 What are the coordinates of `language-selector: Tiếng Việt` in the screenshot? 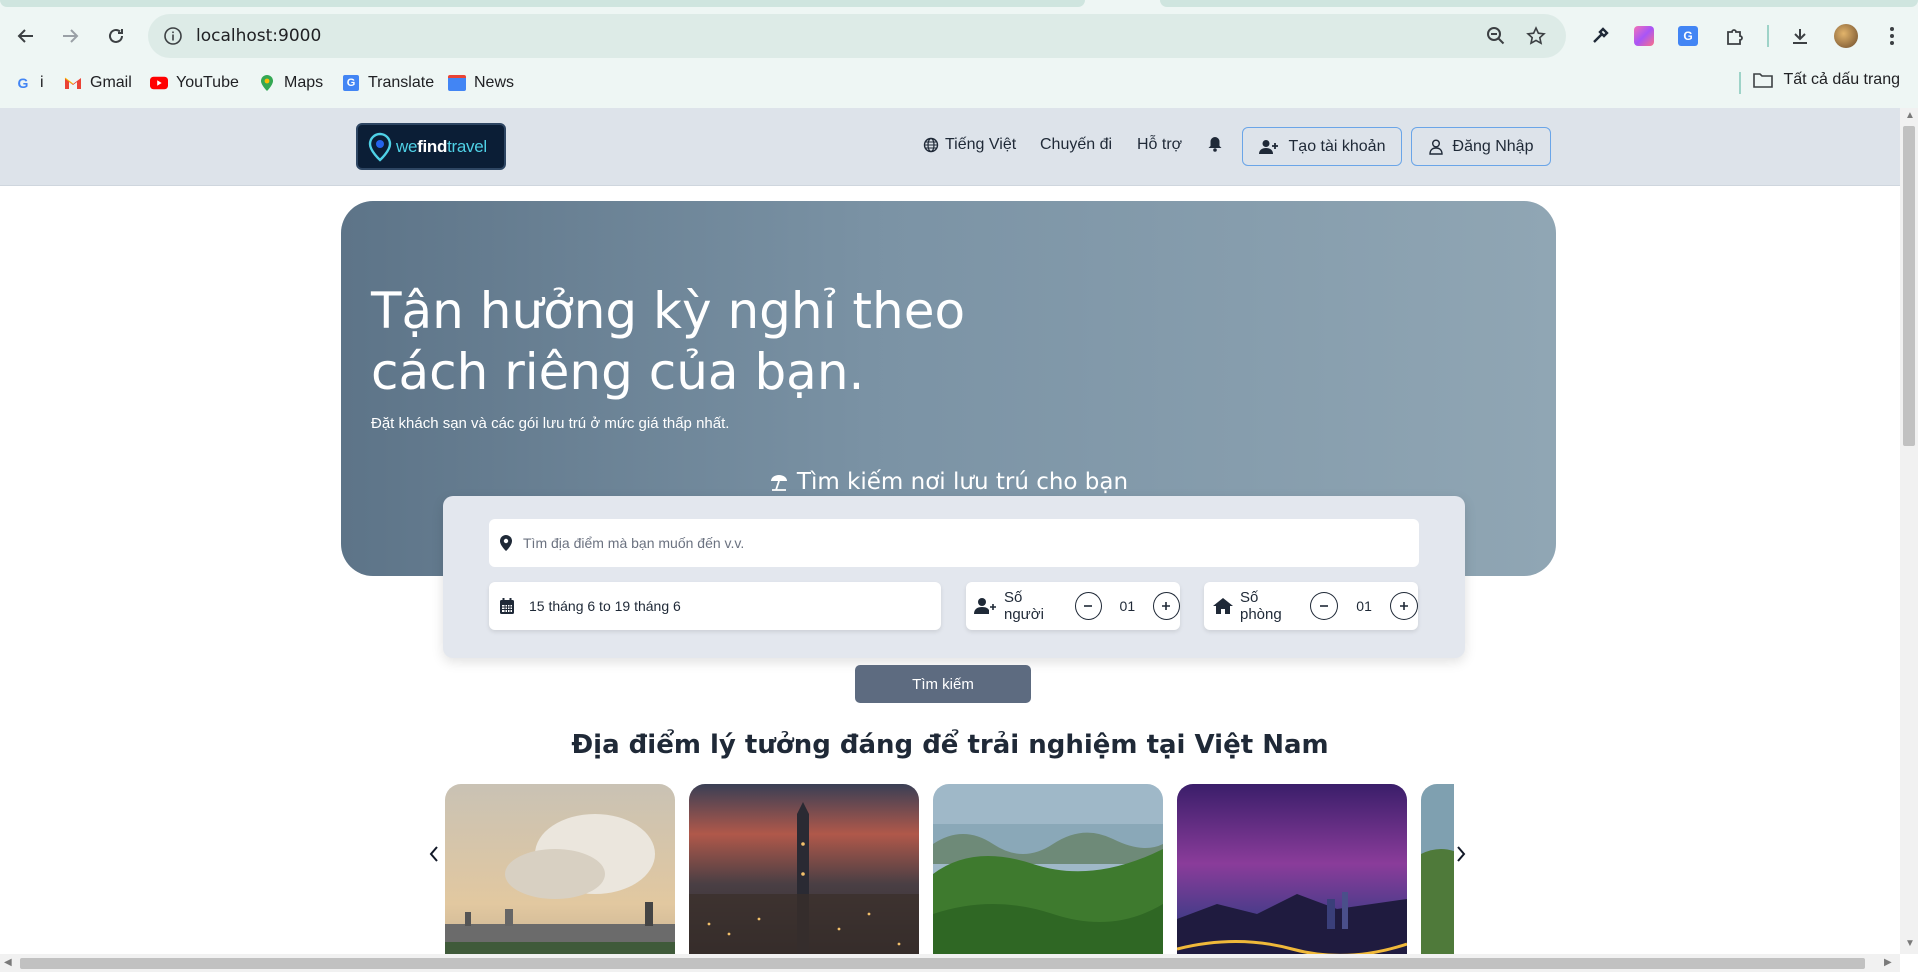 It's located at (969, 145).